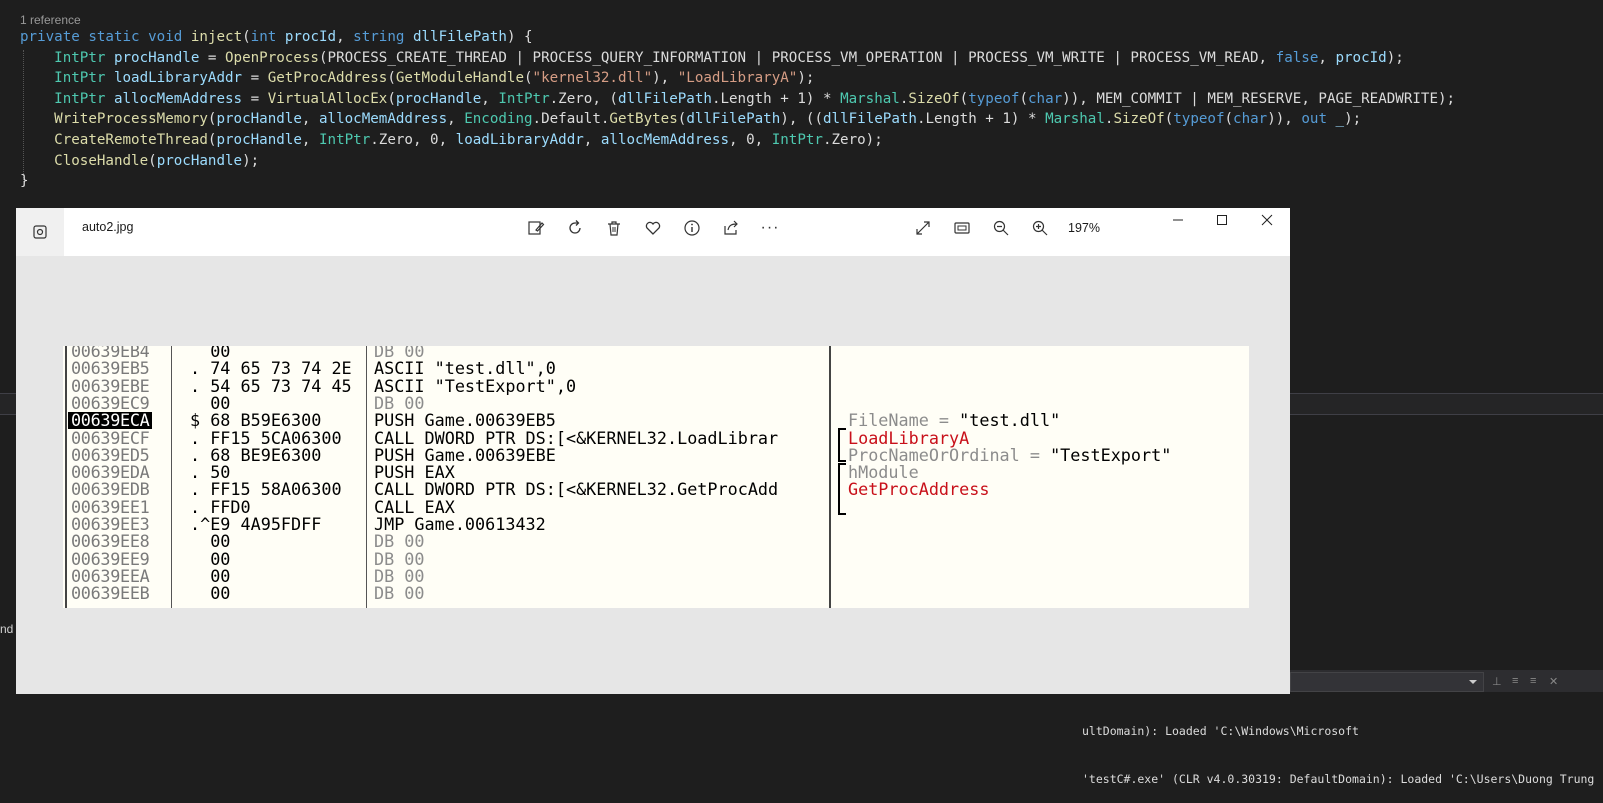 This screenshot has width=1603, height=803. I want to click on instruction-cell: PUSH EAX, so click(414, 473).